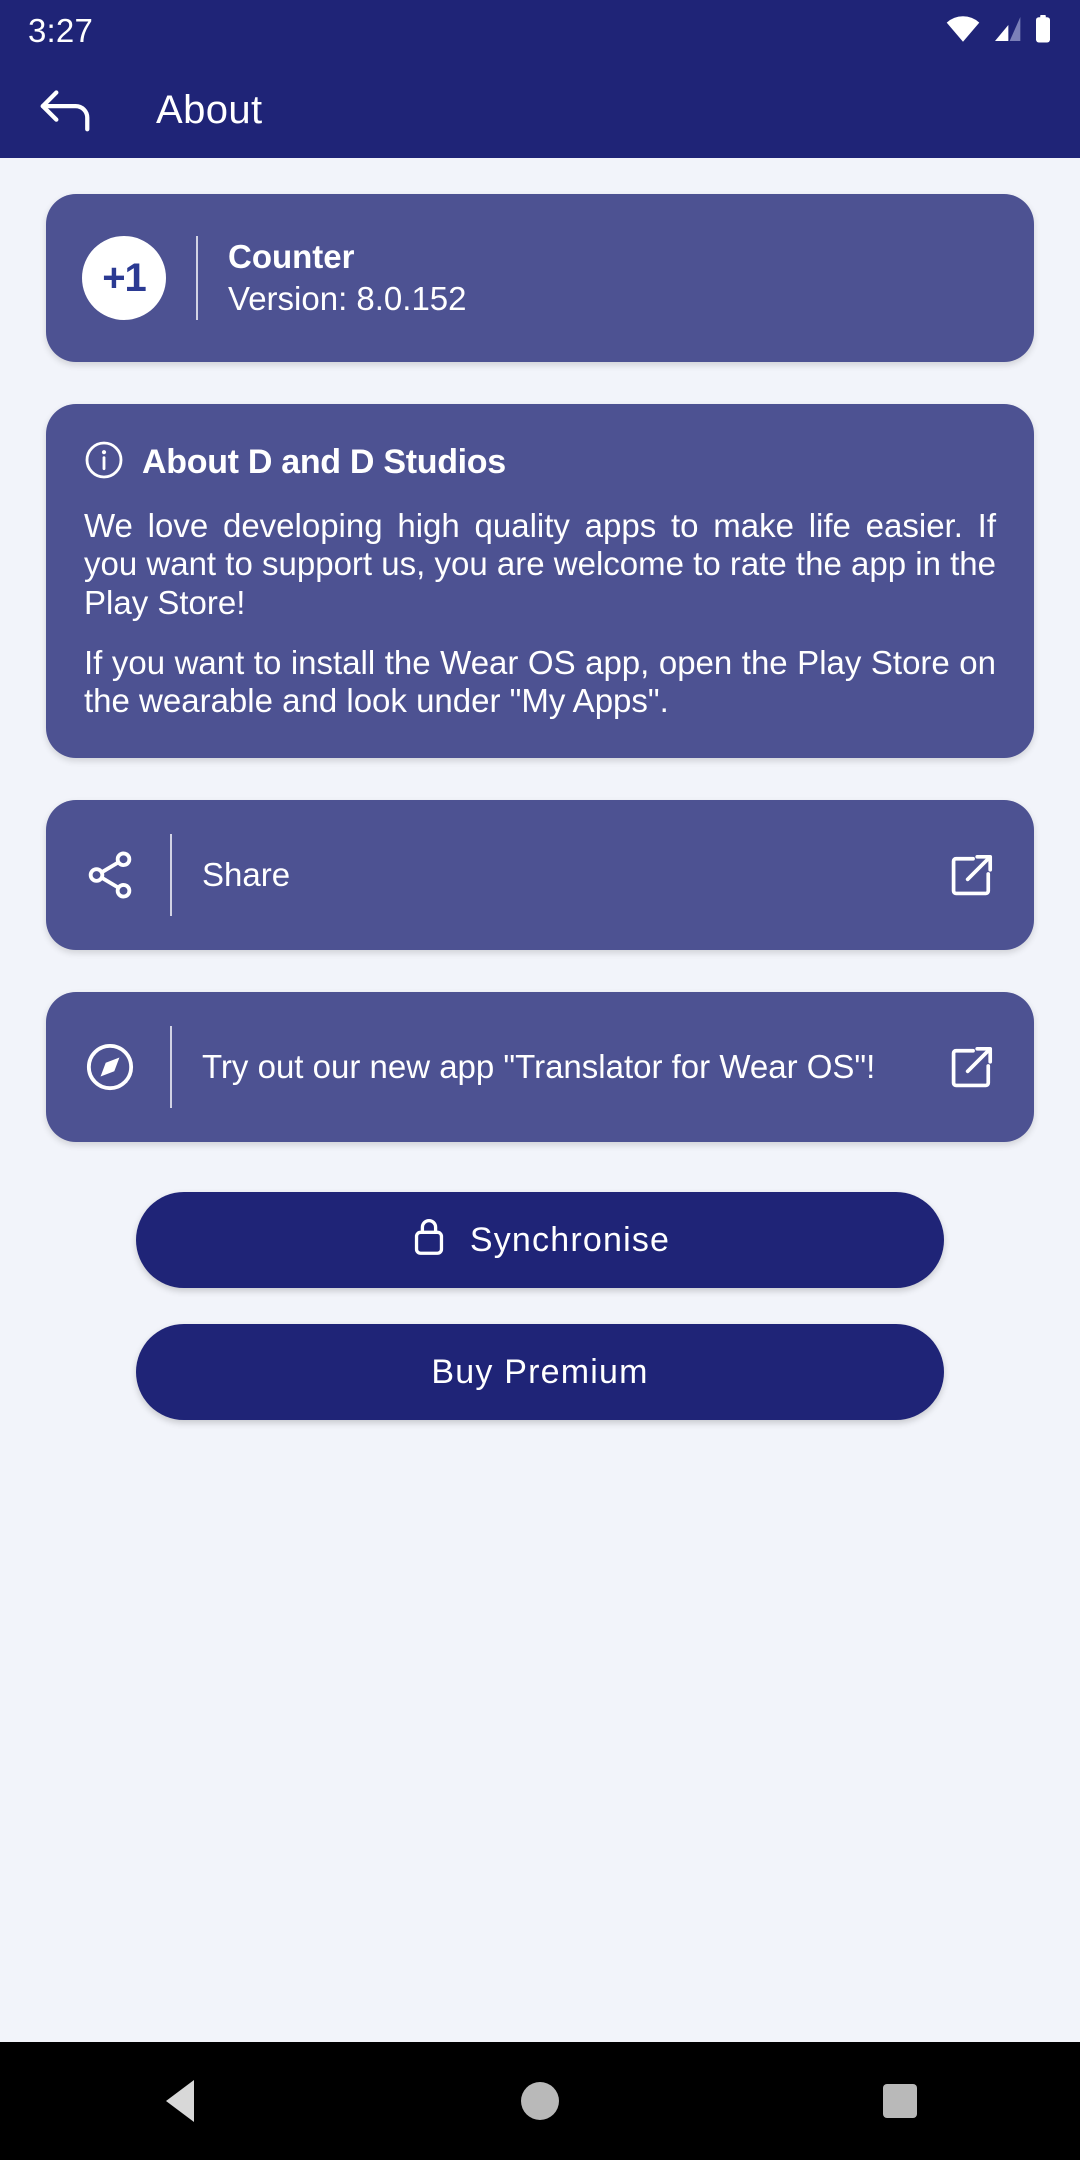  I want to click on nav-recents-icon, so click(900, 2101).